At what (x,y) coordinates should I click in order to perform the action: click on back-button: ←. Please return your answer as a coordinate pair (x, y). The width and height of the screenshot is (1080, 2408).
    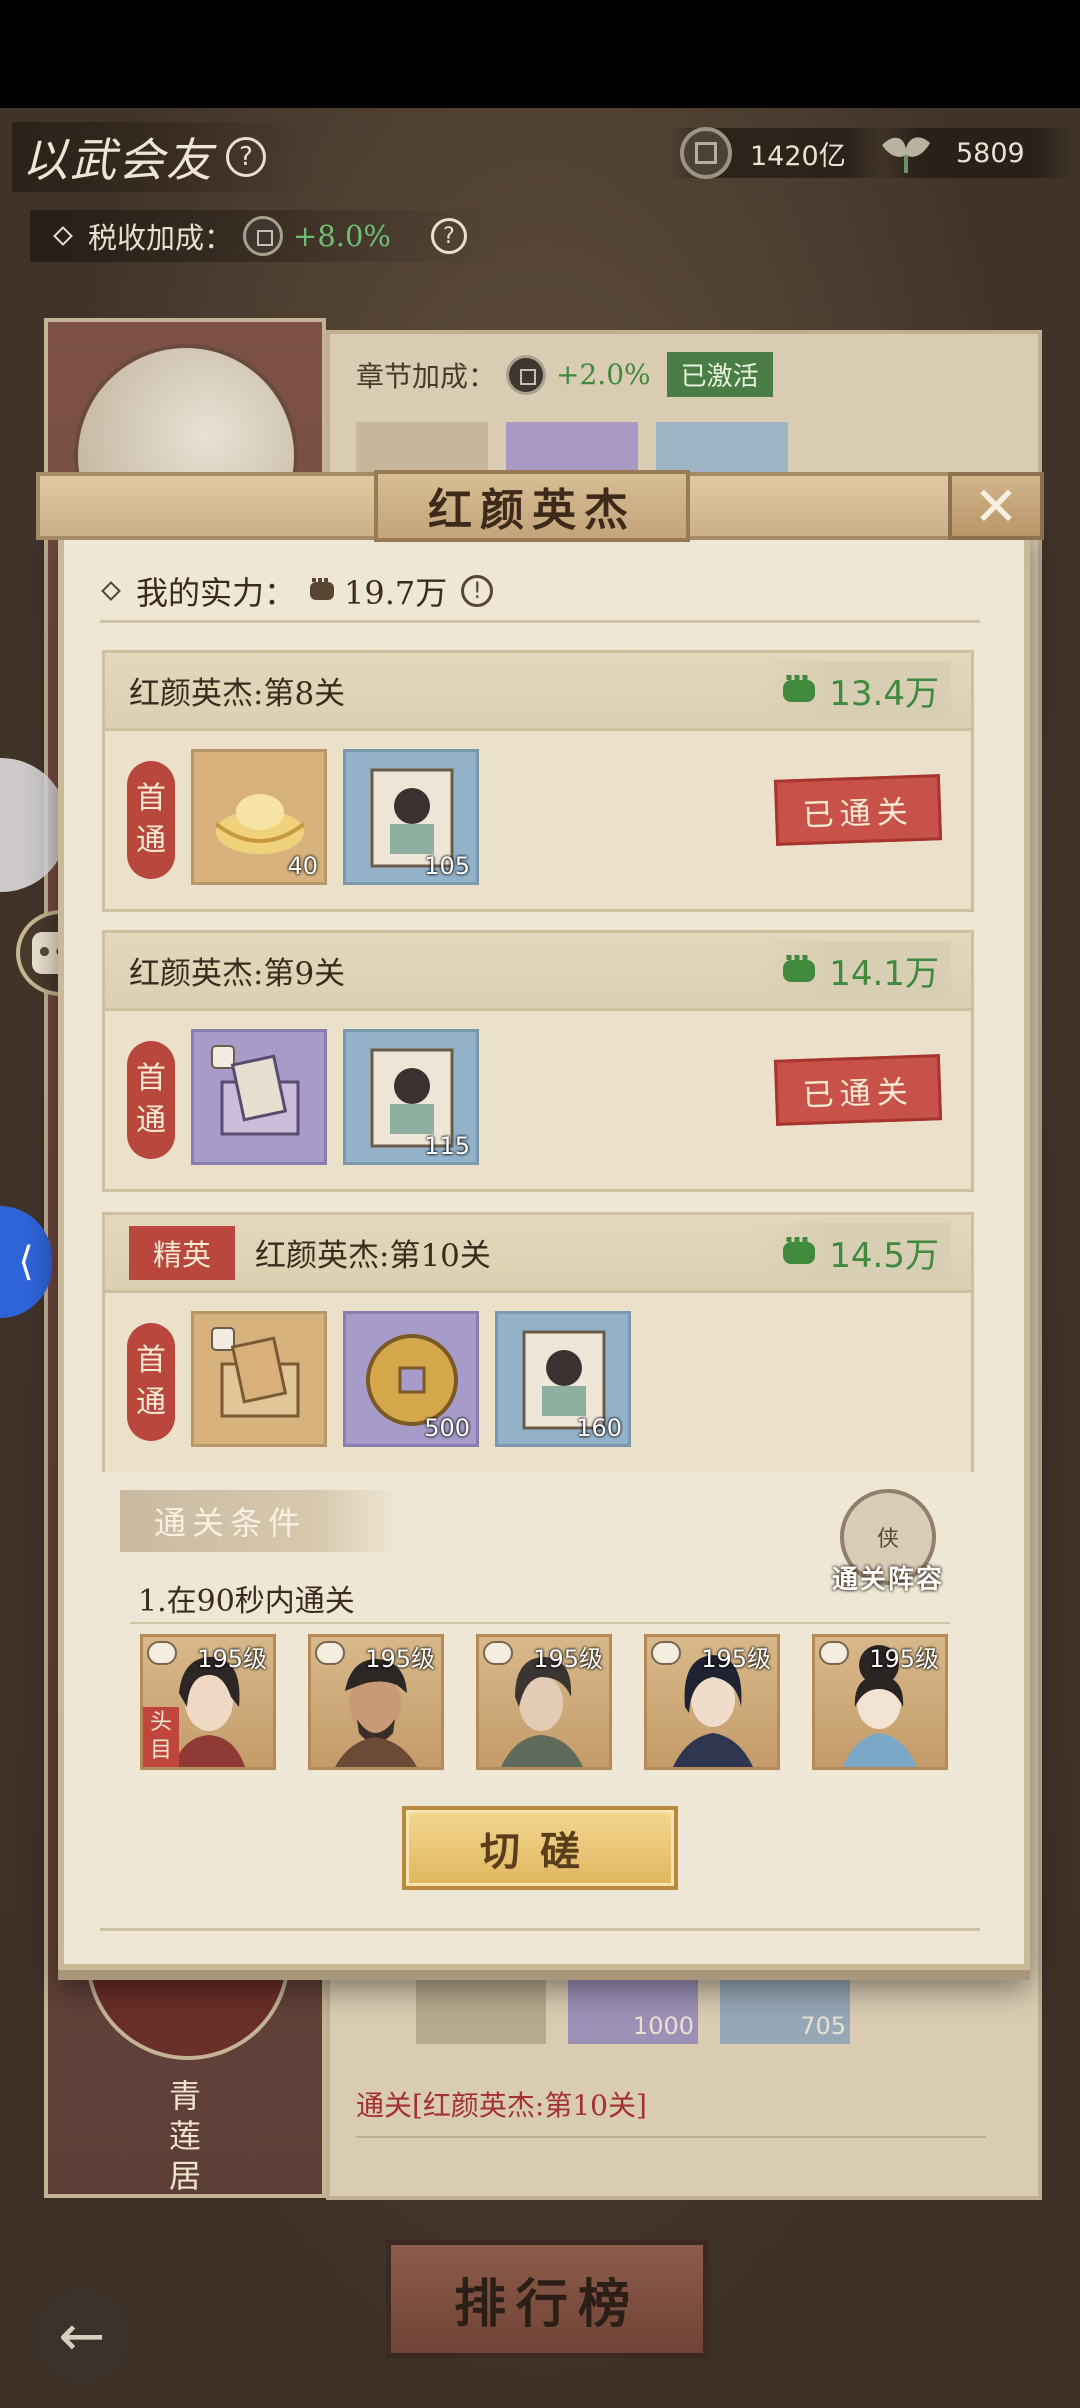
    Looking at the image, I should click on (82, 2336).